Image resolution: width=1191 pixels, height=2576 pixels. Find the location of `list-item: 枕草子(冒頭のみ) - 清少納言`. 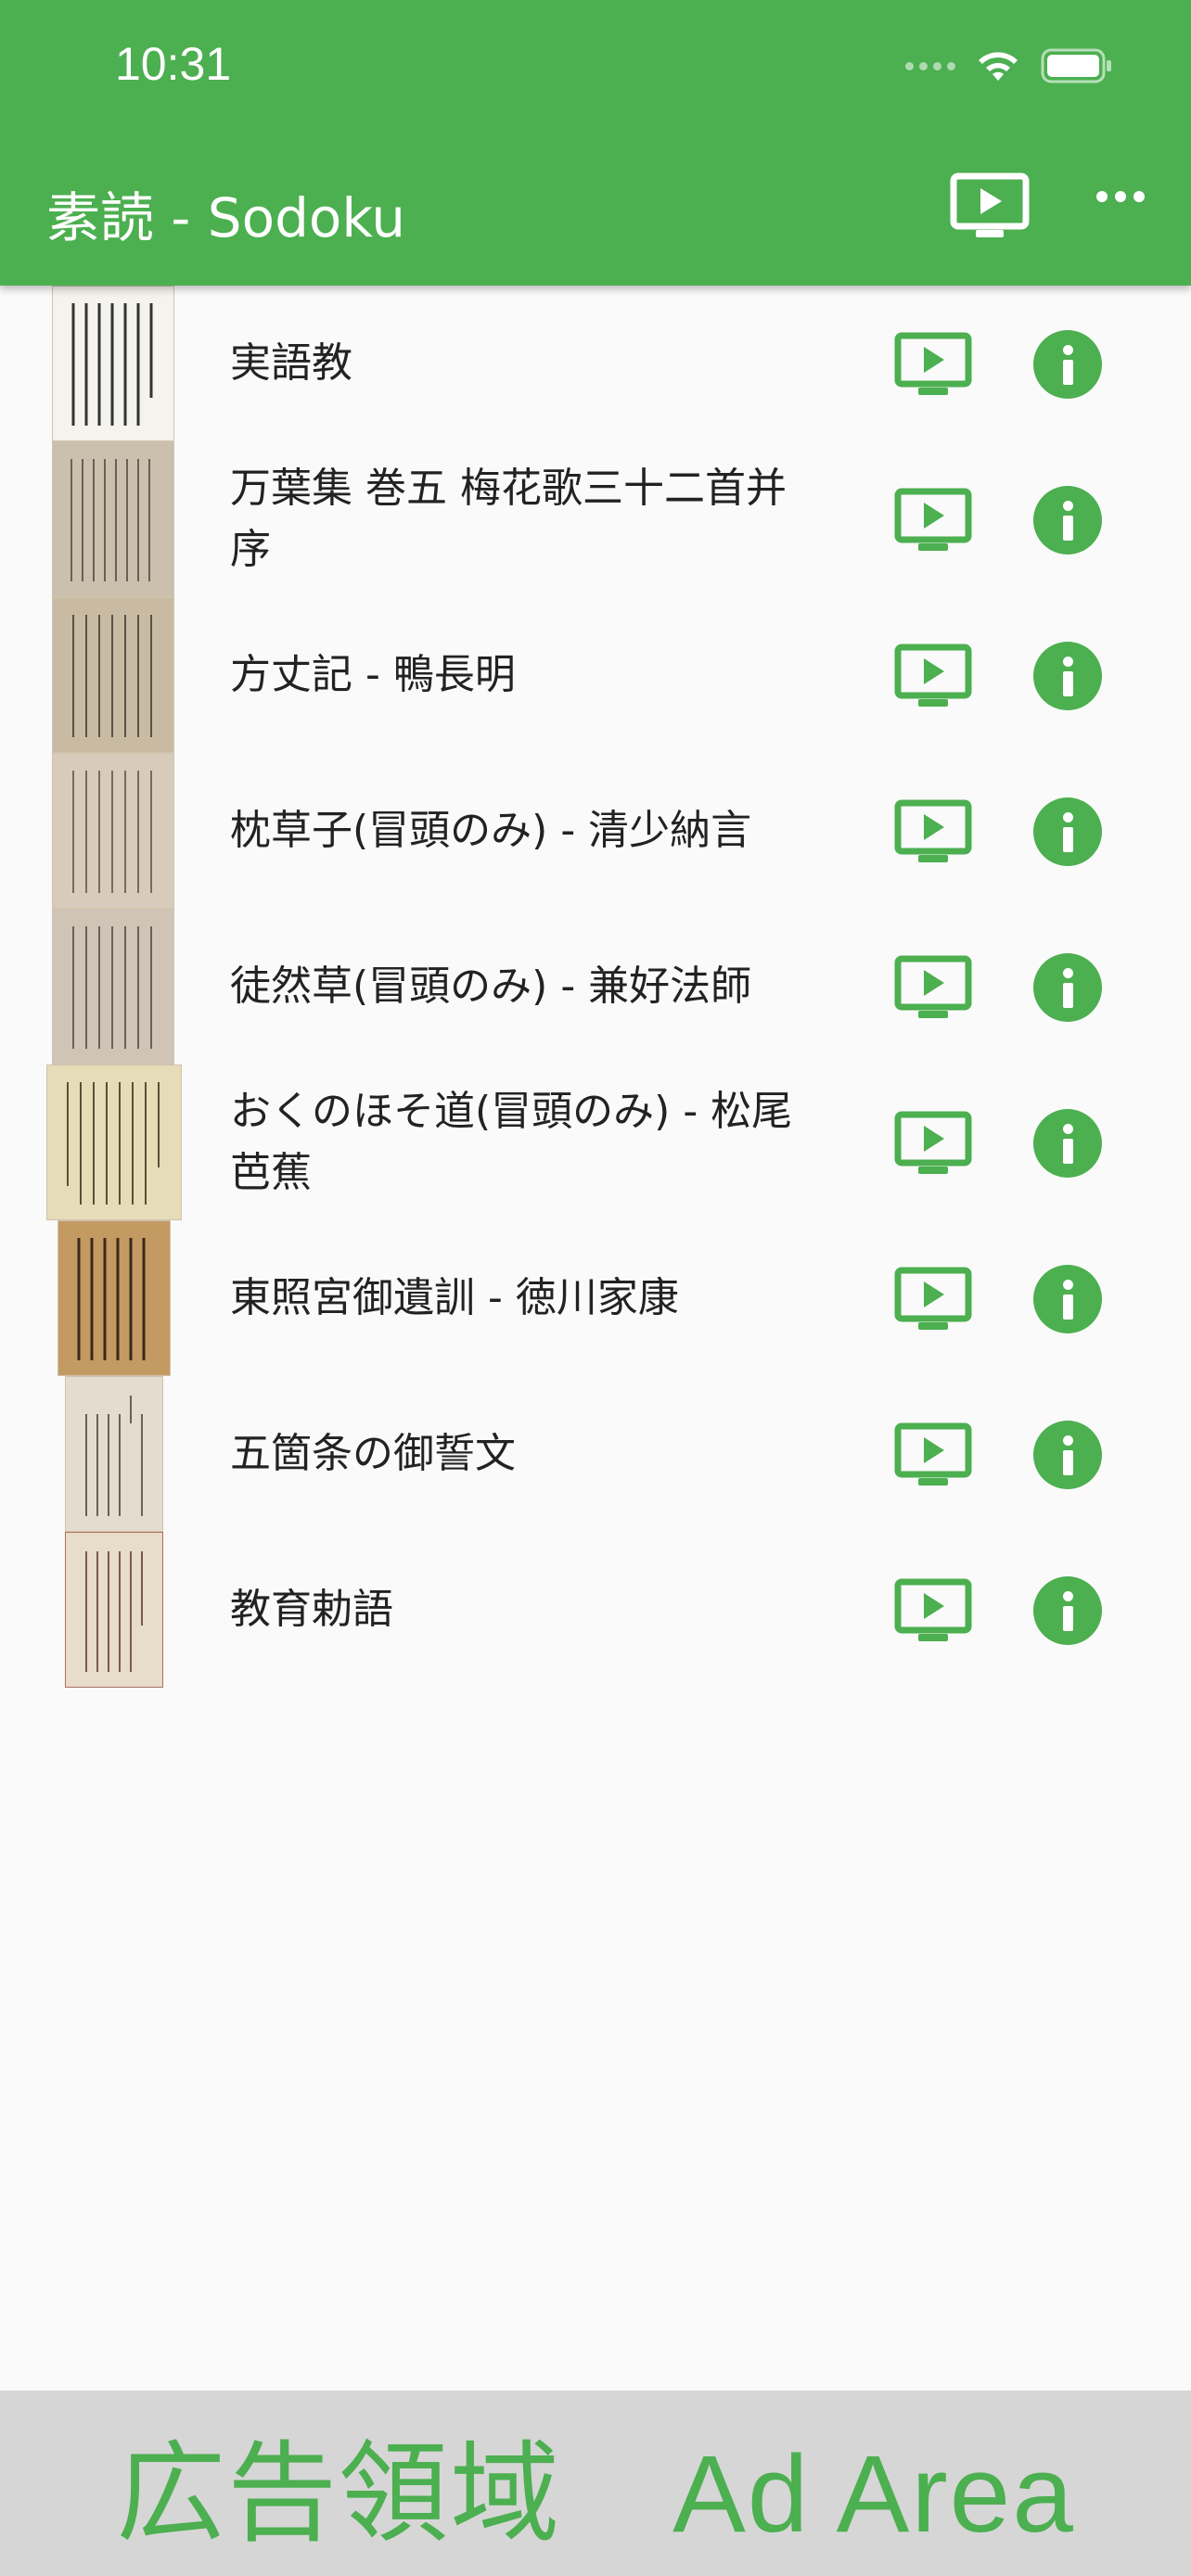

list-item: 枕草子(冒頭のみ) - 清少納言 is located at coordinates (595, 831).